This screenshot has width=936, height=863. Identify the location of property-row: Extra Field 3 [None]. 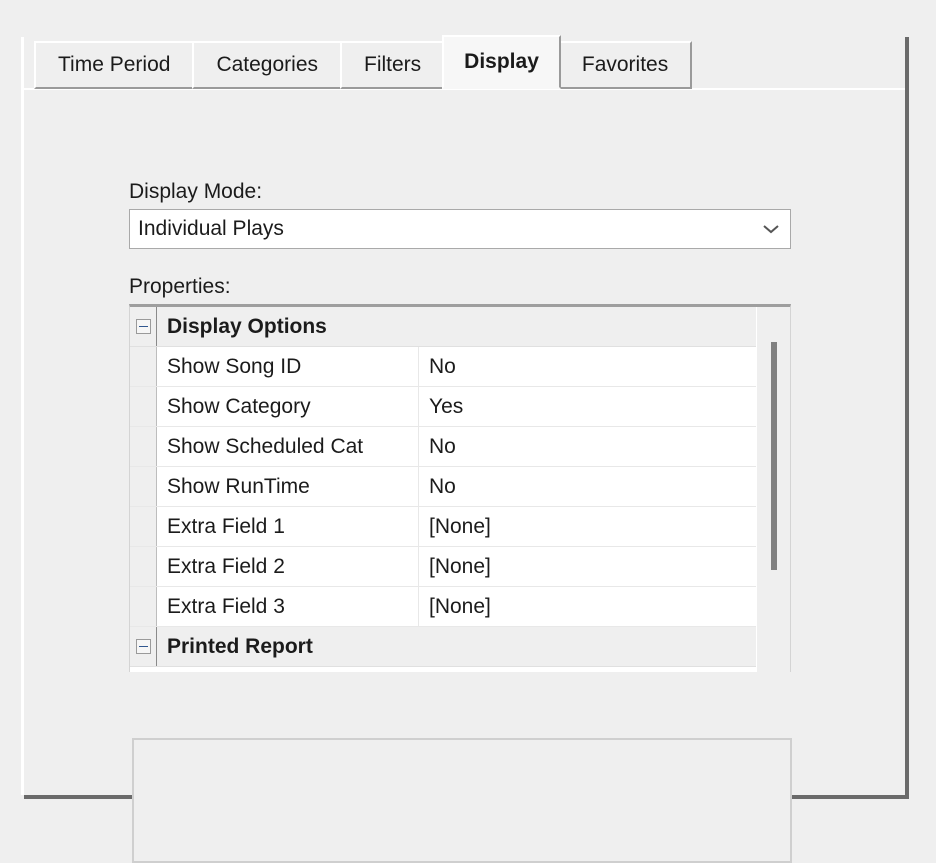
(443, 607).